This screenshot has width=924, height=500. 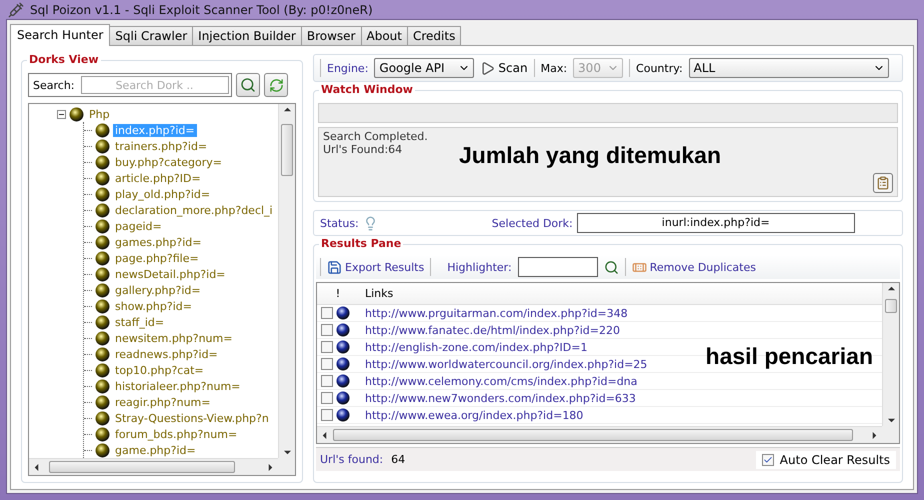 What do you see at coordinates (338, 293) in the screenshot?
I see `column-header: !` at bounding box center [338, 293].